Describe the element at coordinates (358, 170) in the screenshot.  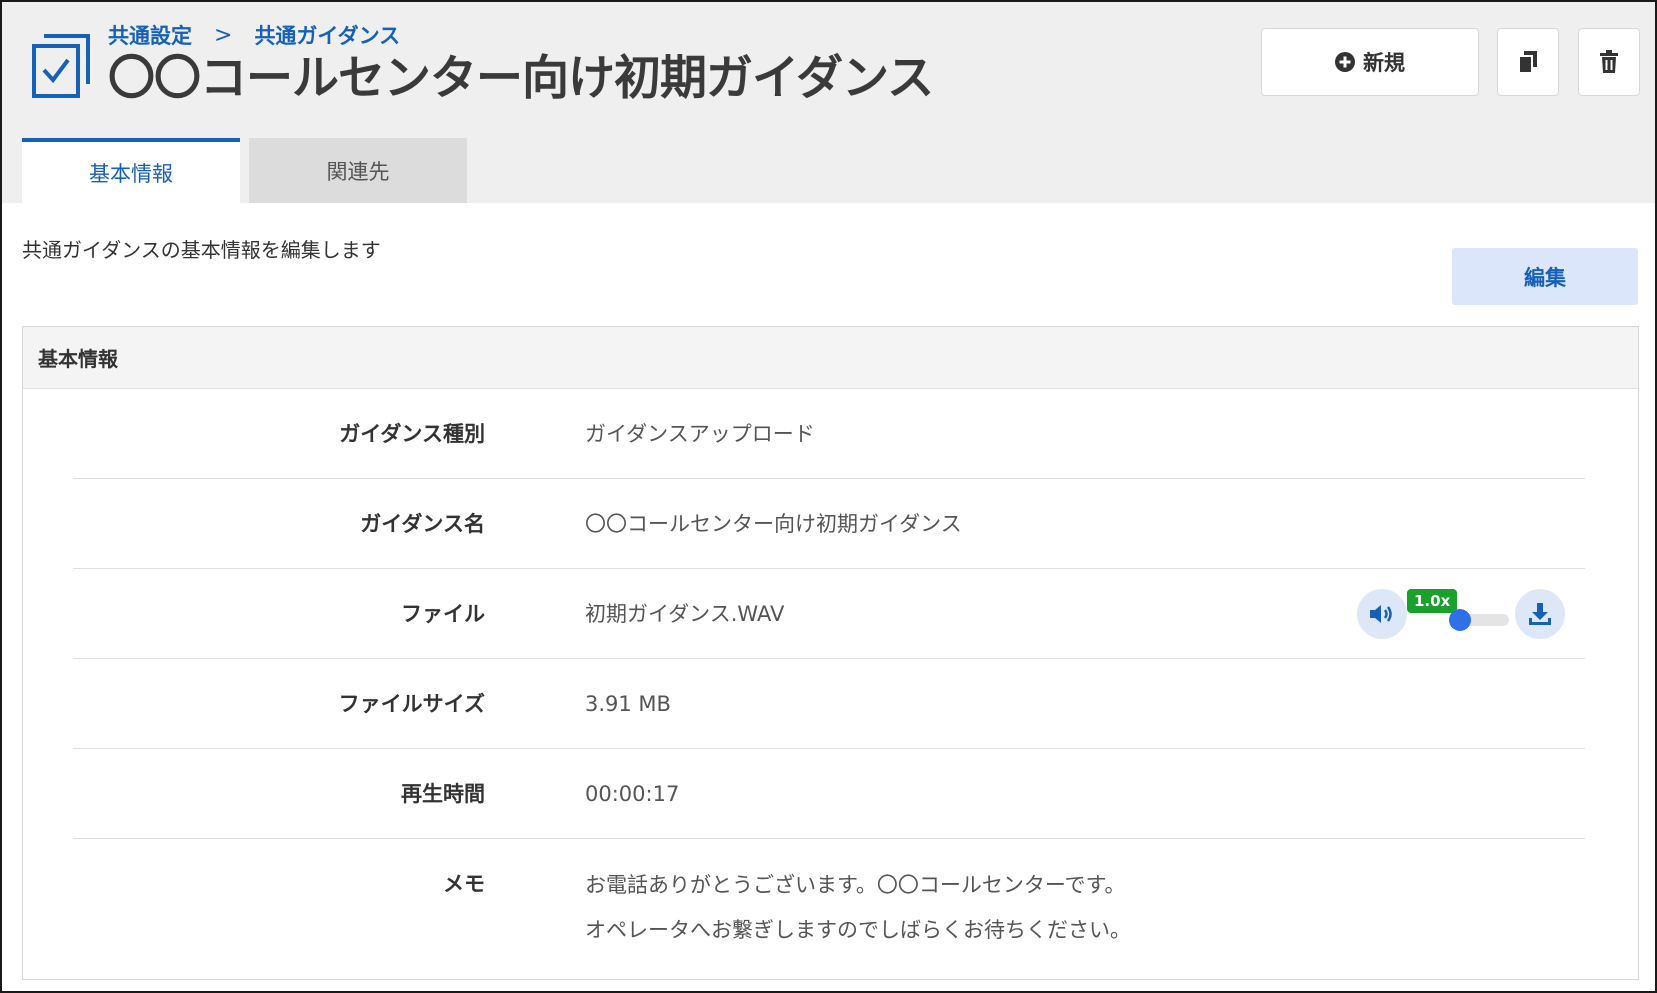
I see `tab-related: 関連先` at that location.